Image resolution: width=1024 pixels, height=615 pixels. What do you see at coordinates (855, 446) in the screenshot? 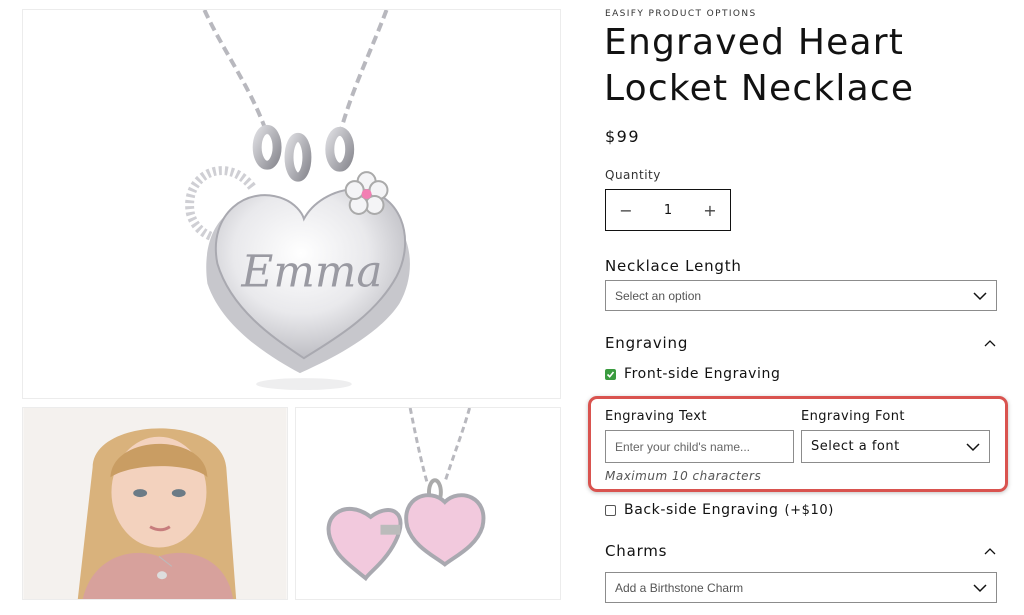
I see `engraving-font-value: Select a font` at bounding box center [855, 446].